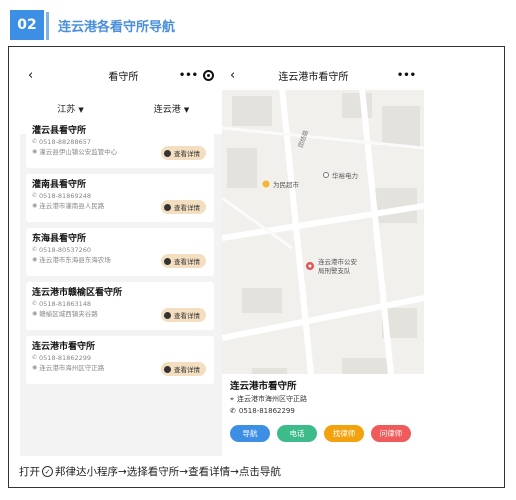  What do you see at coordinates (313, 77) in the screenshot?
I see `map-page-title: 连云港市看守所` at bounding box center [313, 77].